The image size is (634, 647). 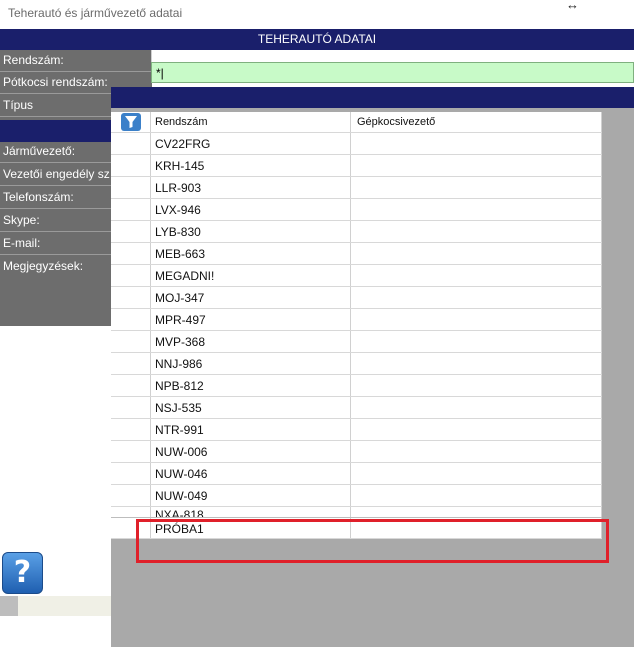 I want to click on table-row: NUW-049, so click(x=356, y=496).